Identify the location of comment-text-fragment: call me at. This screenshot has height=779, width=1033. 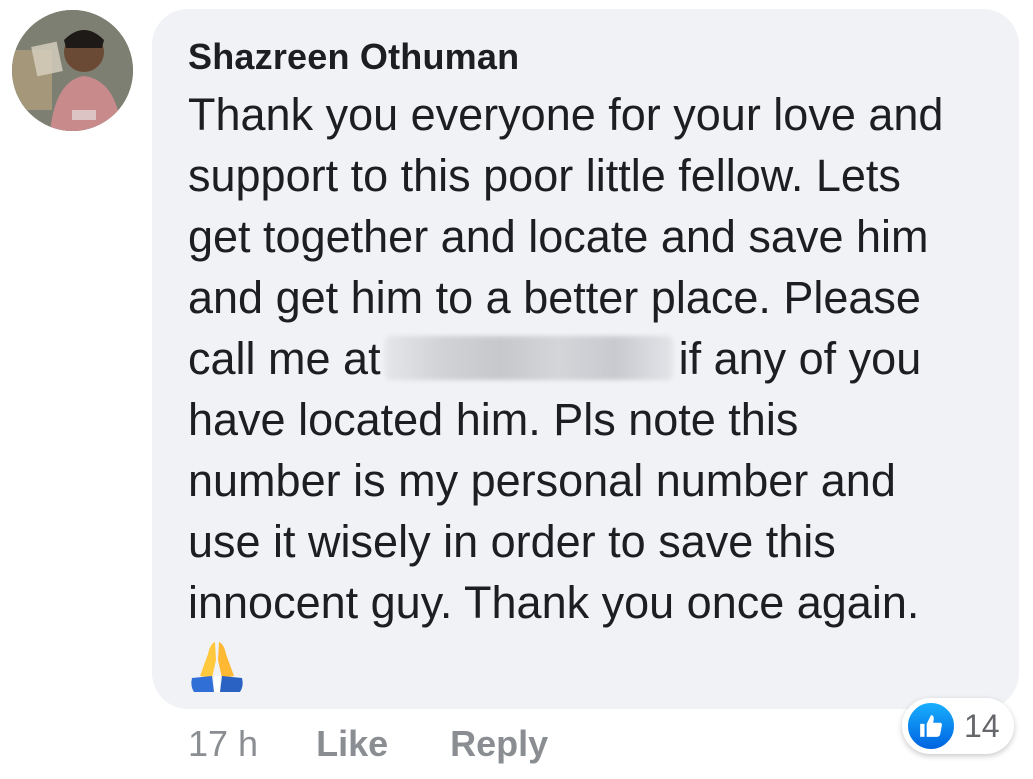
(284, 358).